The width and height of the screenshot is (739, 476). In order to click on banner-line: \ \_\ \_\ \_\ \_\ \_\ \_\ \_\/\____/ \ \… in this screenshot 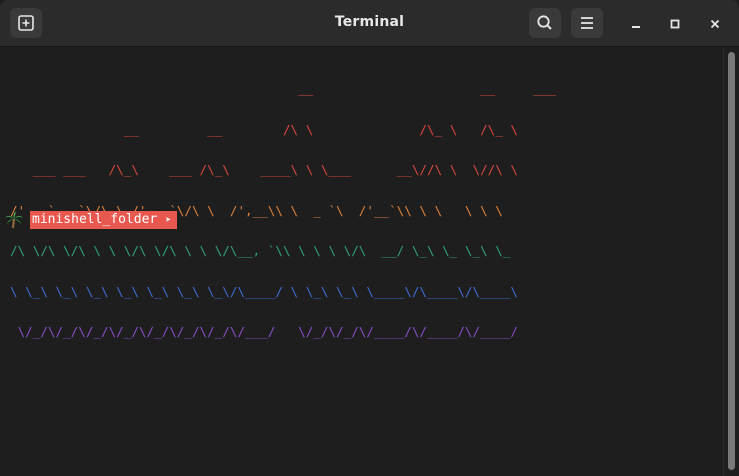, I will do `click(264, 291)`.